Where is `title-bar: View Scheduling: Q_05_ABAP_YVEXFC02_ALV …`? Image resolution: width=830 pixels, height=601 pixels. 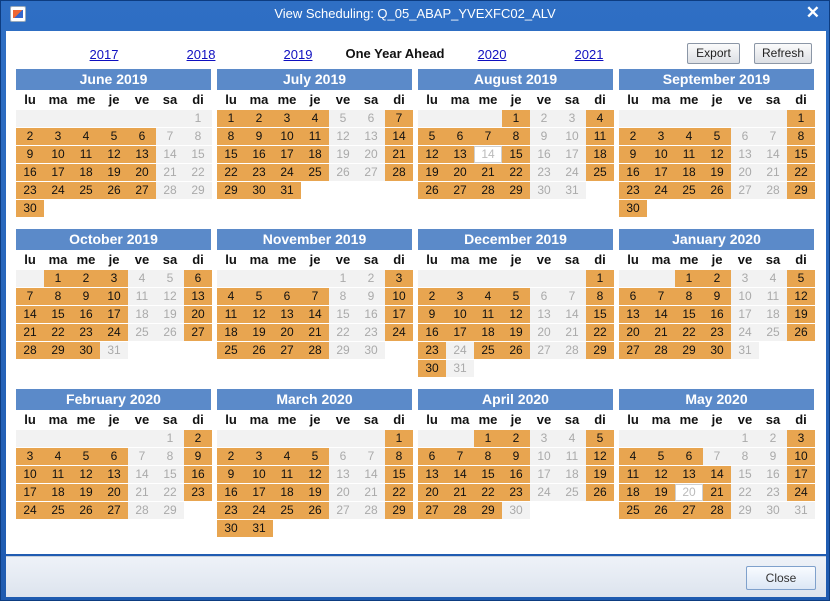 title-bar: View Scheduling: Q_05_ABAP_YVEXFC02_ALV … is located at coordinates (415, 14).